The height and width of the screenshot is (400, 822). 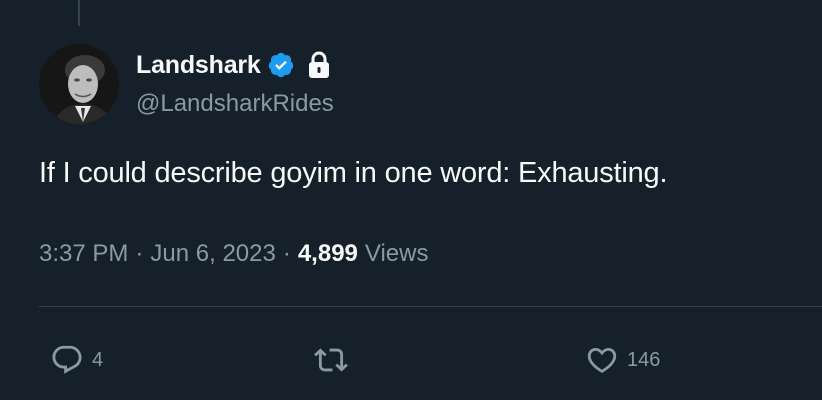 I want to click on like-button: 146, so click(x=622, y=360).